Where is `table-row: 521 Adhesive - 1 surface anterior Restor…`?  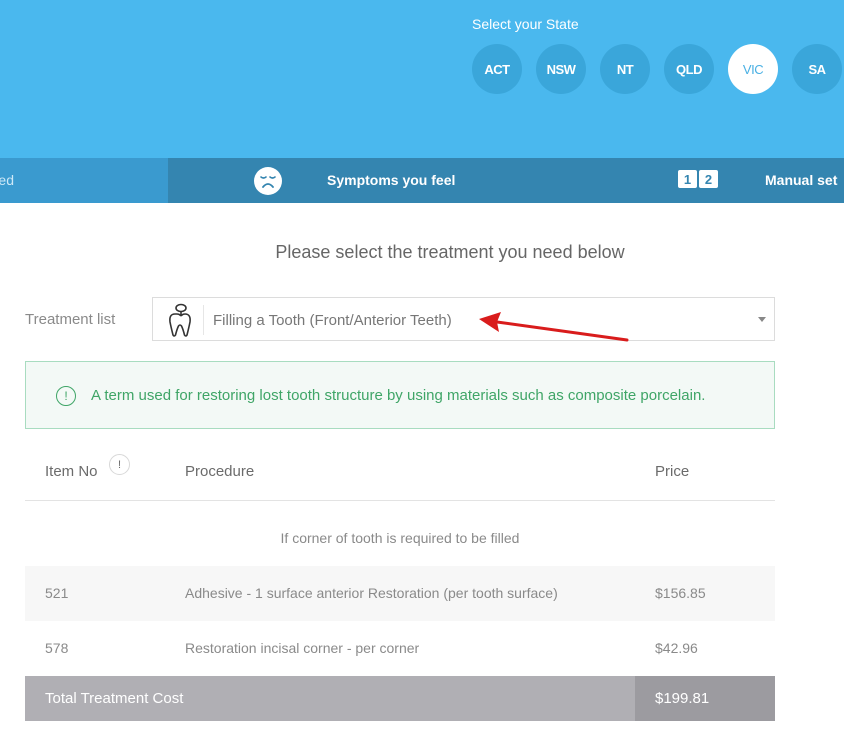 table-row: 521 Adhesive - 1 surface anterior Restor… is located at coordinates (400, 593).